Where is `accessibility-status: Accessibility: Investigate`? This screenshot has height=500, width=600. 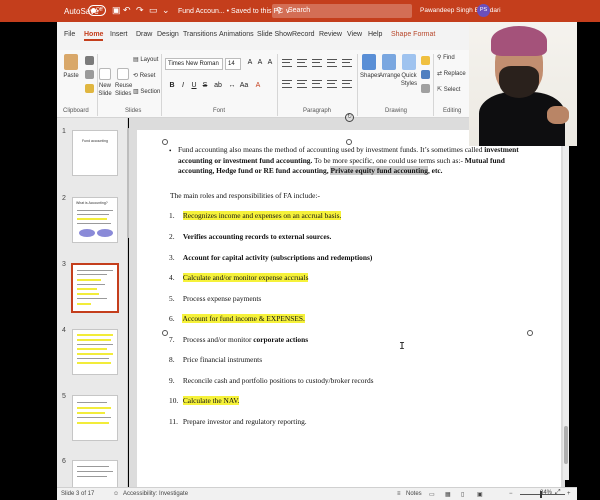 accessibility-status: Accessibility: Investigate is located at coordinates (155, 494).